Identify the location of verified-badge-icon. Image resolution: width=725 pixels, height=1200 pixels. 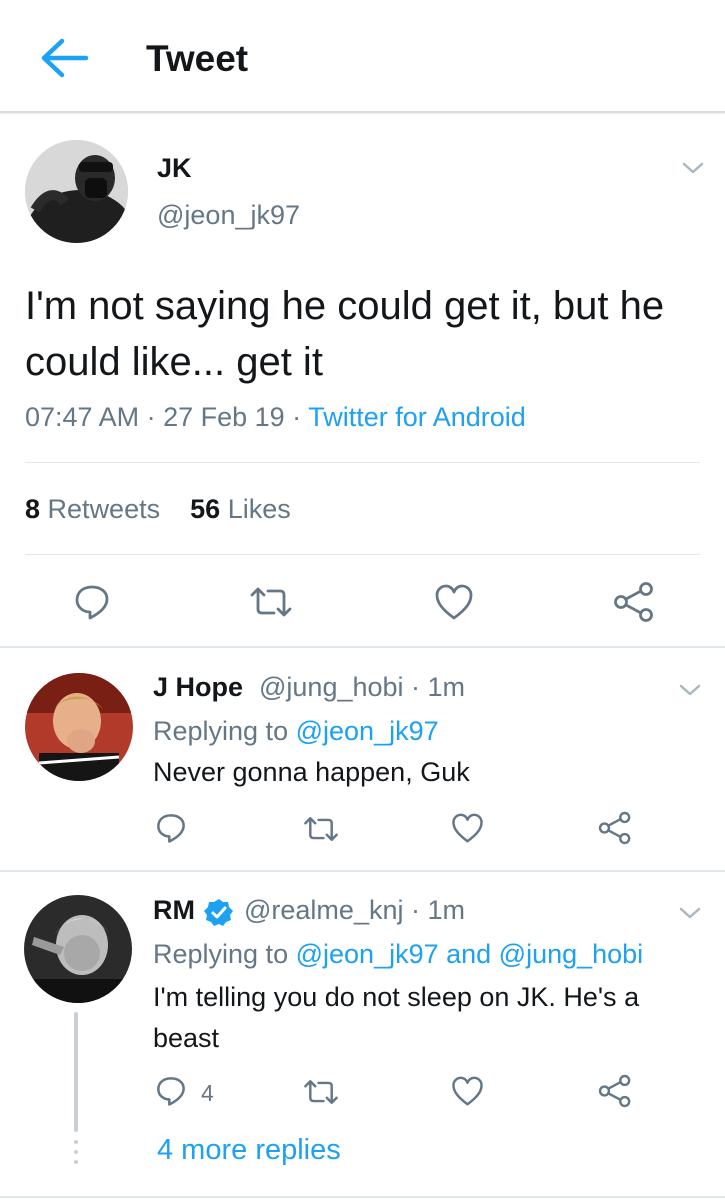
(218, 912).